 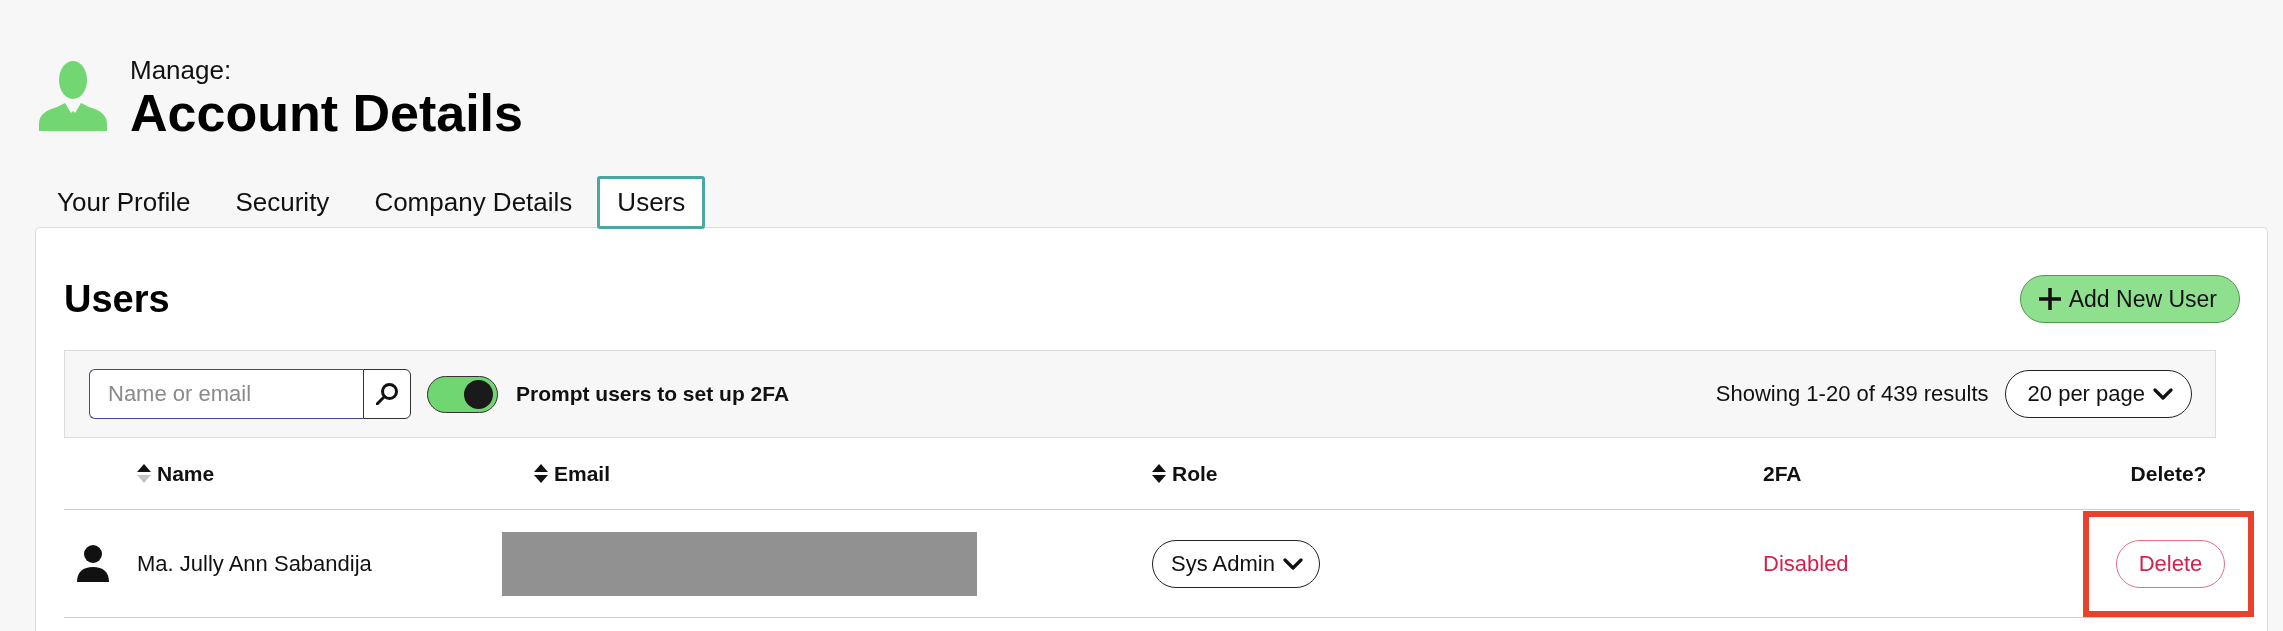 I want to click on page-size-select: 20 per page, so click(x=2098, y=394).